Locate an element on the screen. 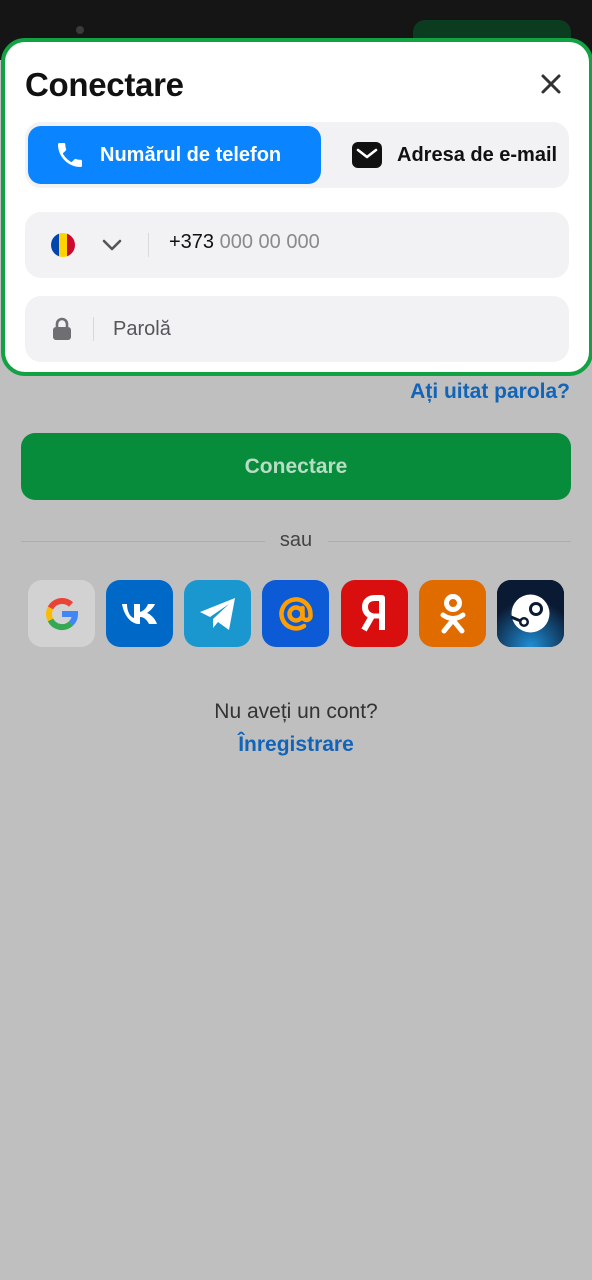 The image size is (592, 1280). odnoklassniki-login-button is located at coordinates (452, 613).